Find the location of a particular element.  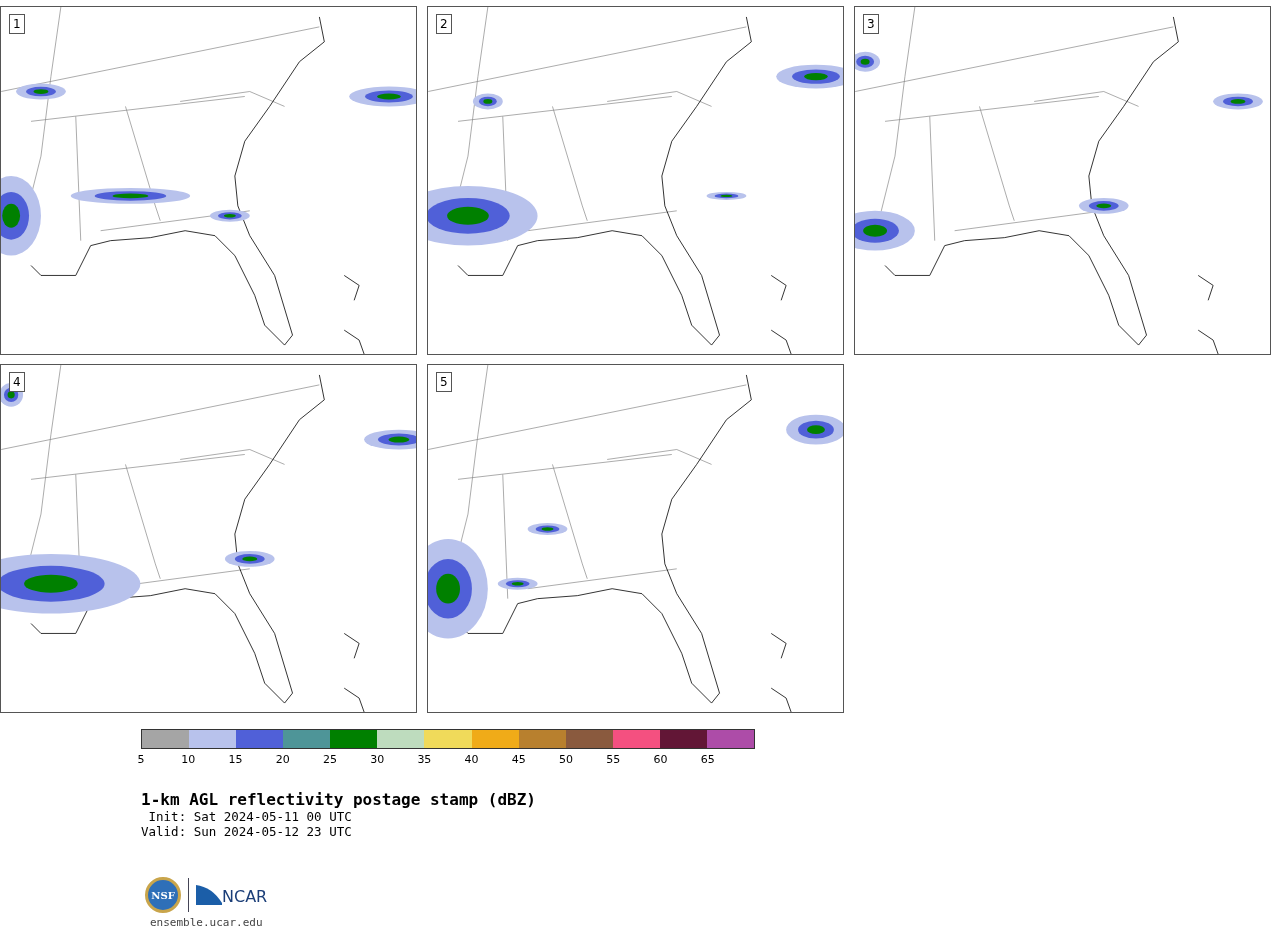

tick-label: 45 is located at coordinates (518, 760).